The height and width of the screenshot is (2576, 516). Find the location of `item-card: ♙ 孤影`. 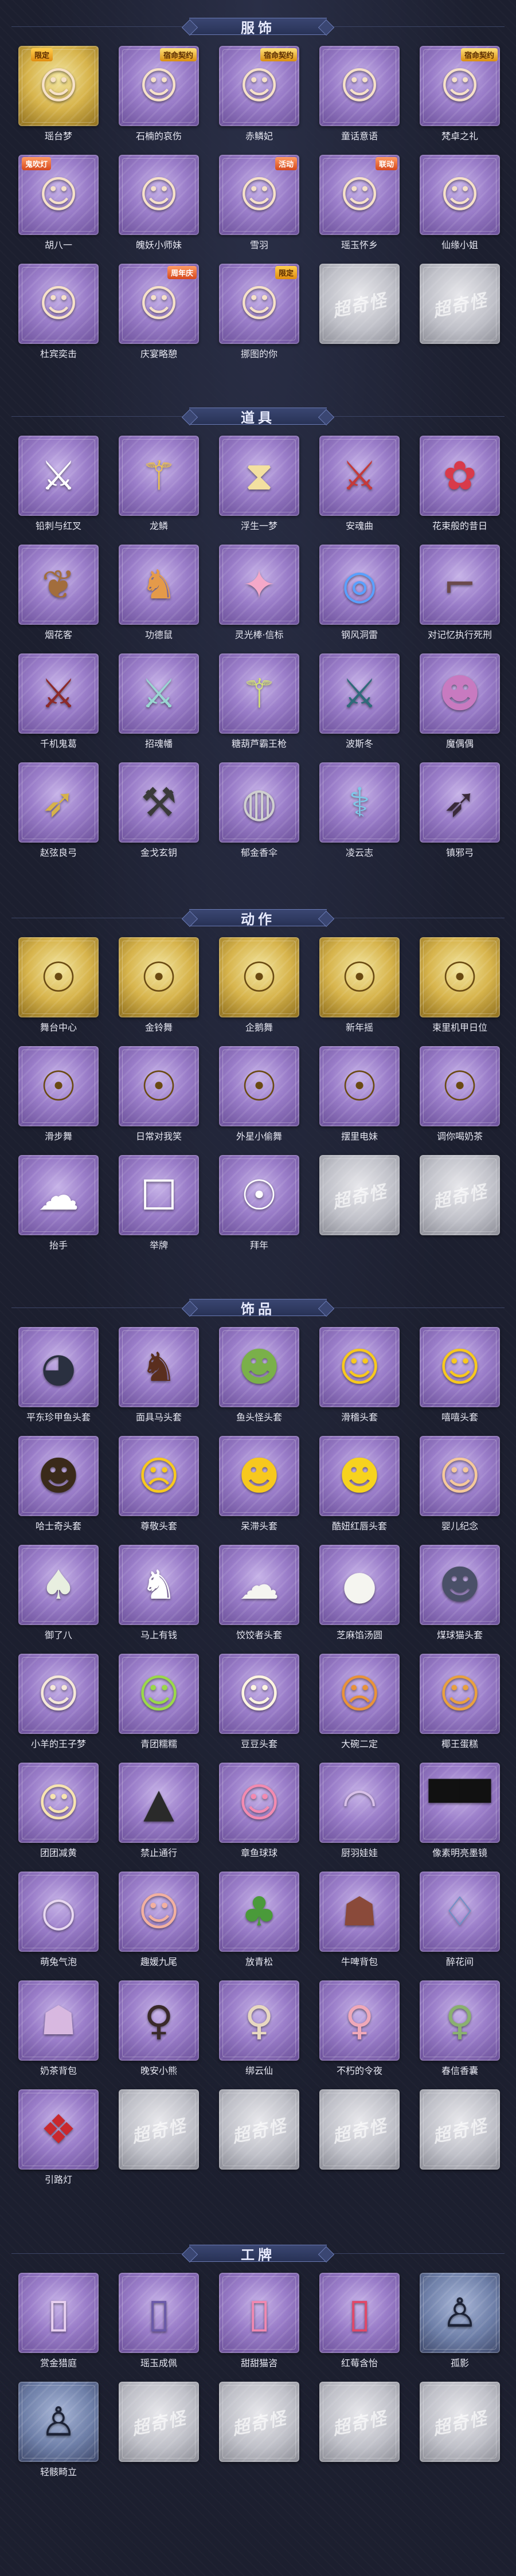

item-card: ♙ 孤影 is located at coordinates (460, 2324).